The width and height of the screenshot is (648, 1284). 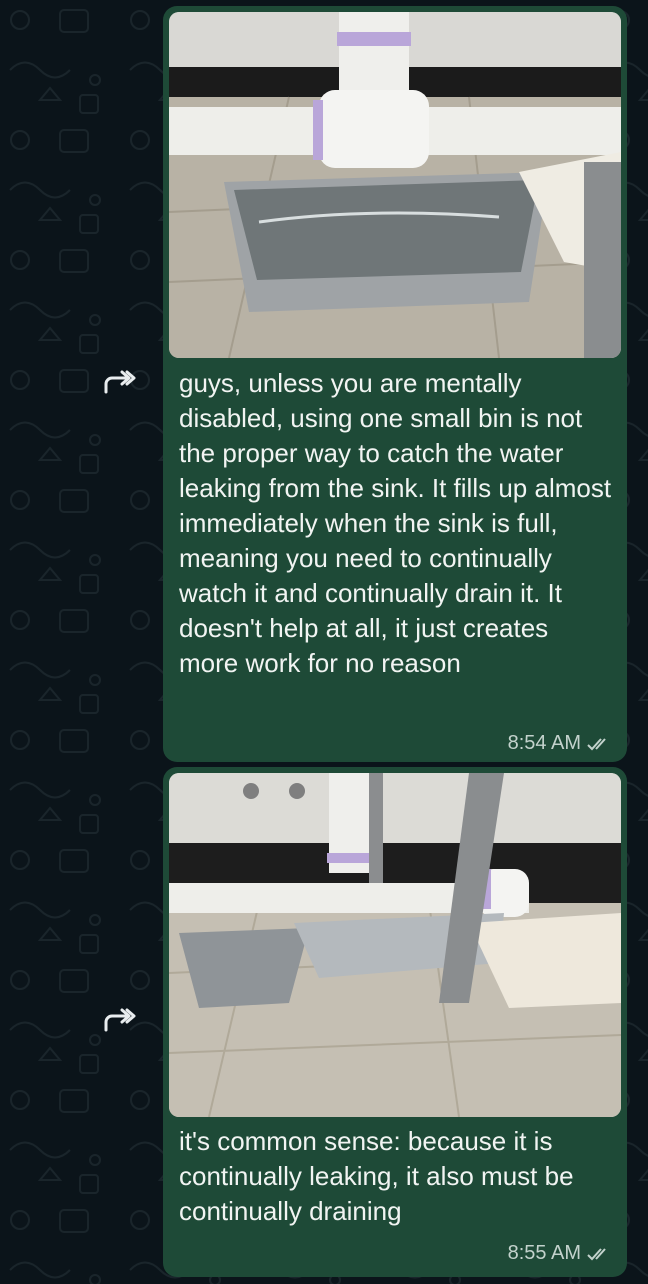 What do you see at coordinates (544, 1253) in the screenshot?
I see `message-time: 8:55 AM` at bounding box center [544, 1253].